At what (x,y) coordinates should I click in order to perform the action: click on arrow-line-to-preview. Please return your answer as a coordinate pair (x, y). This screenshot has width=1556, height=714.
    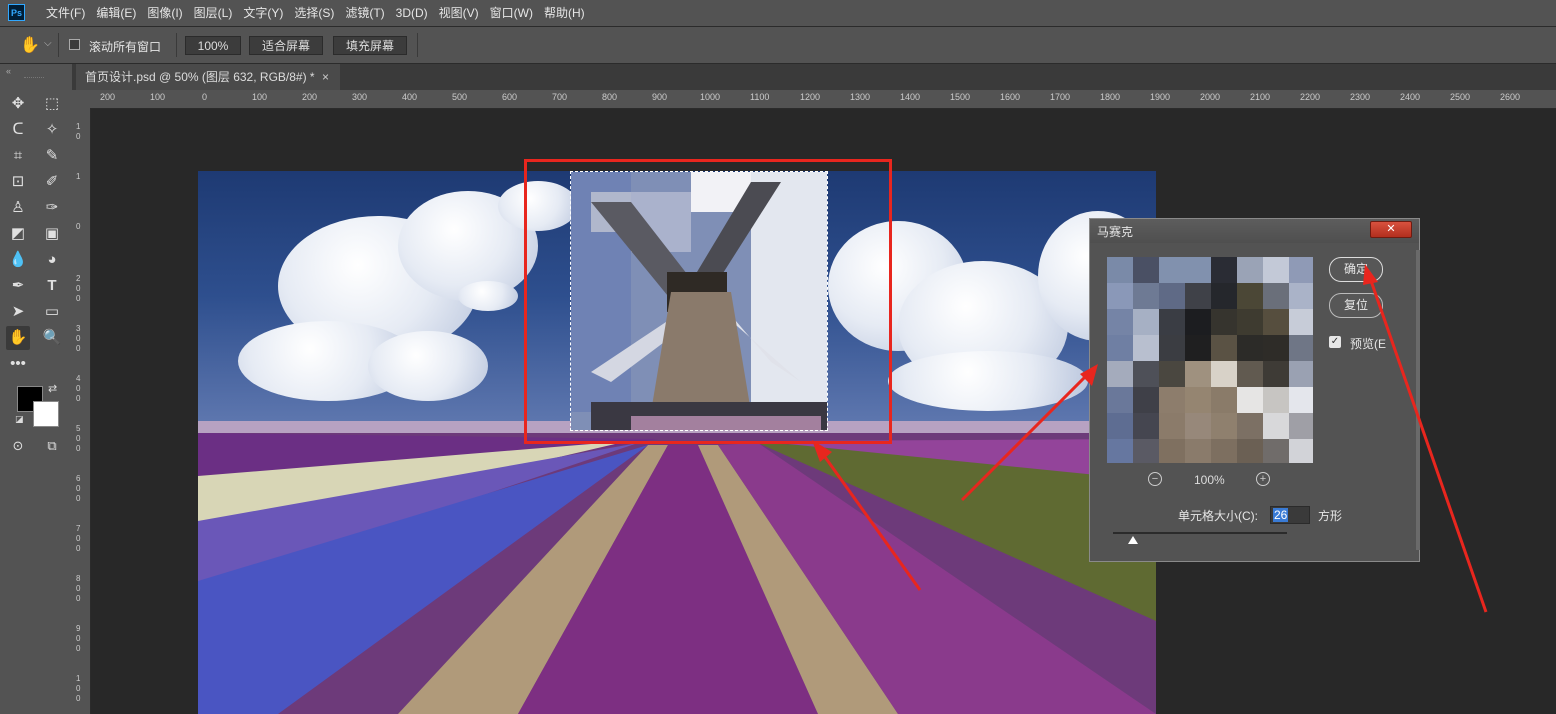
    Looking at the image, I should click on (1026, 436).